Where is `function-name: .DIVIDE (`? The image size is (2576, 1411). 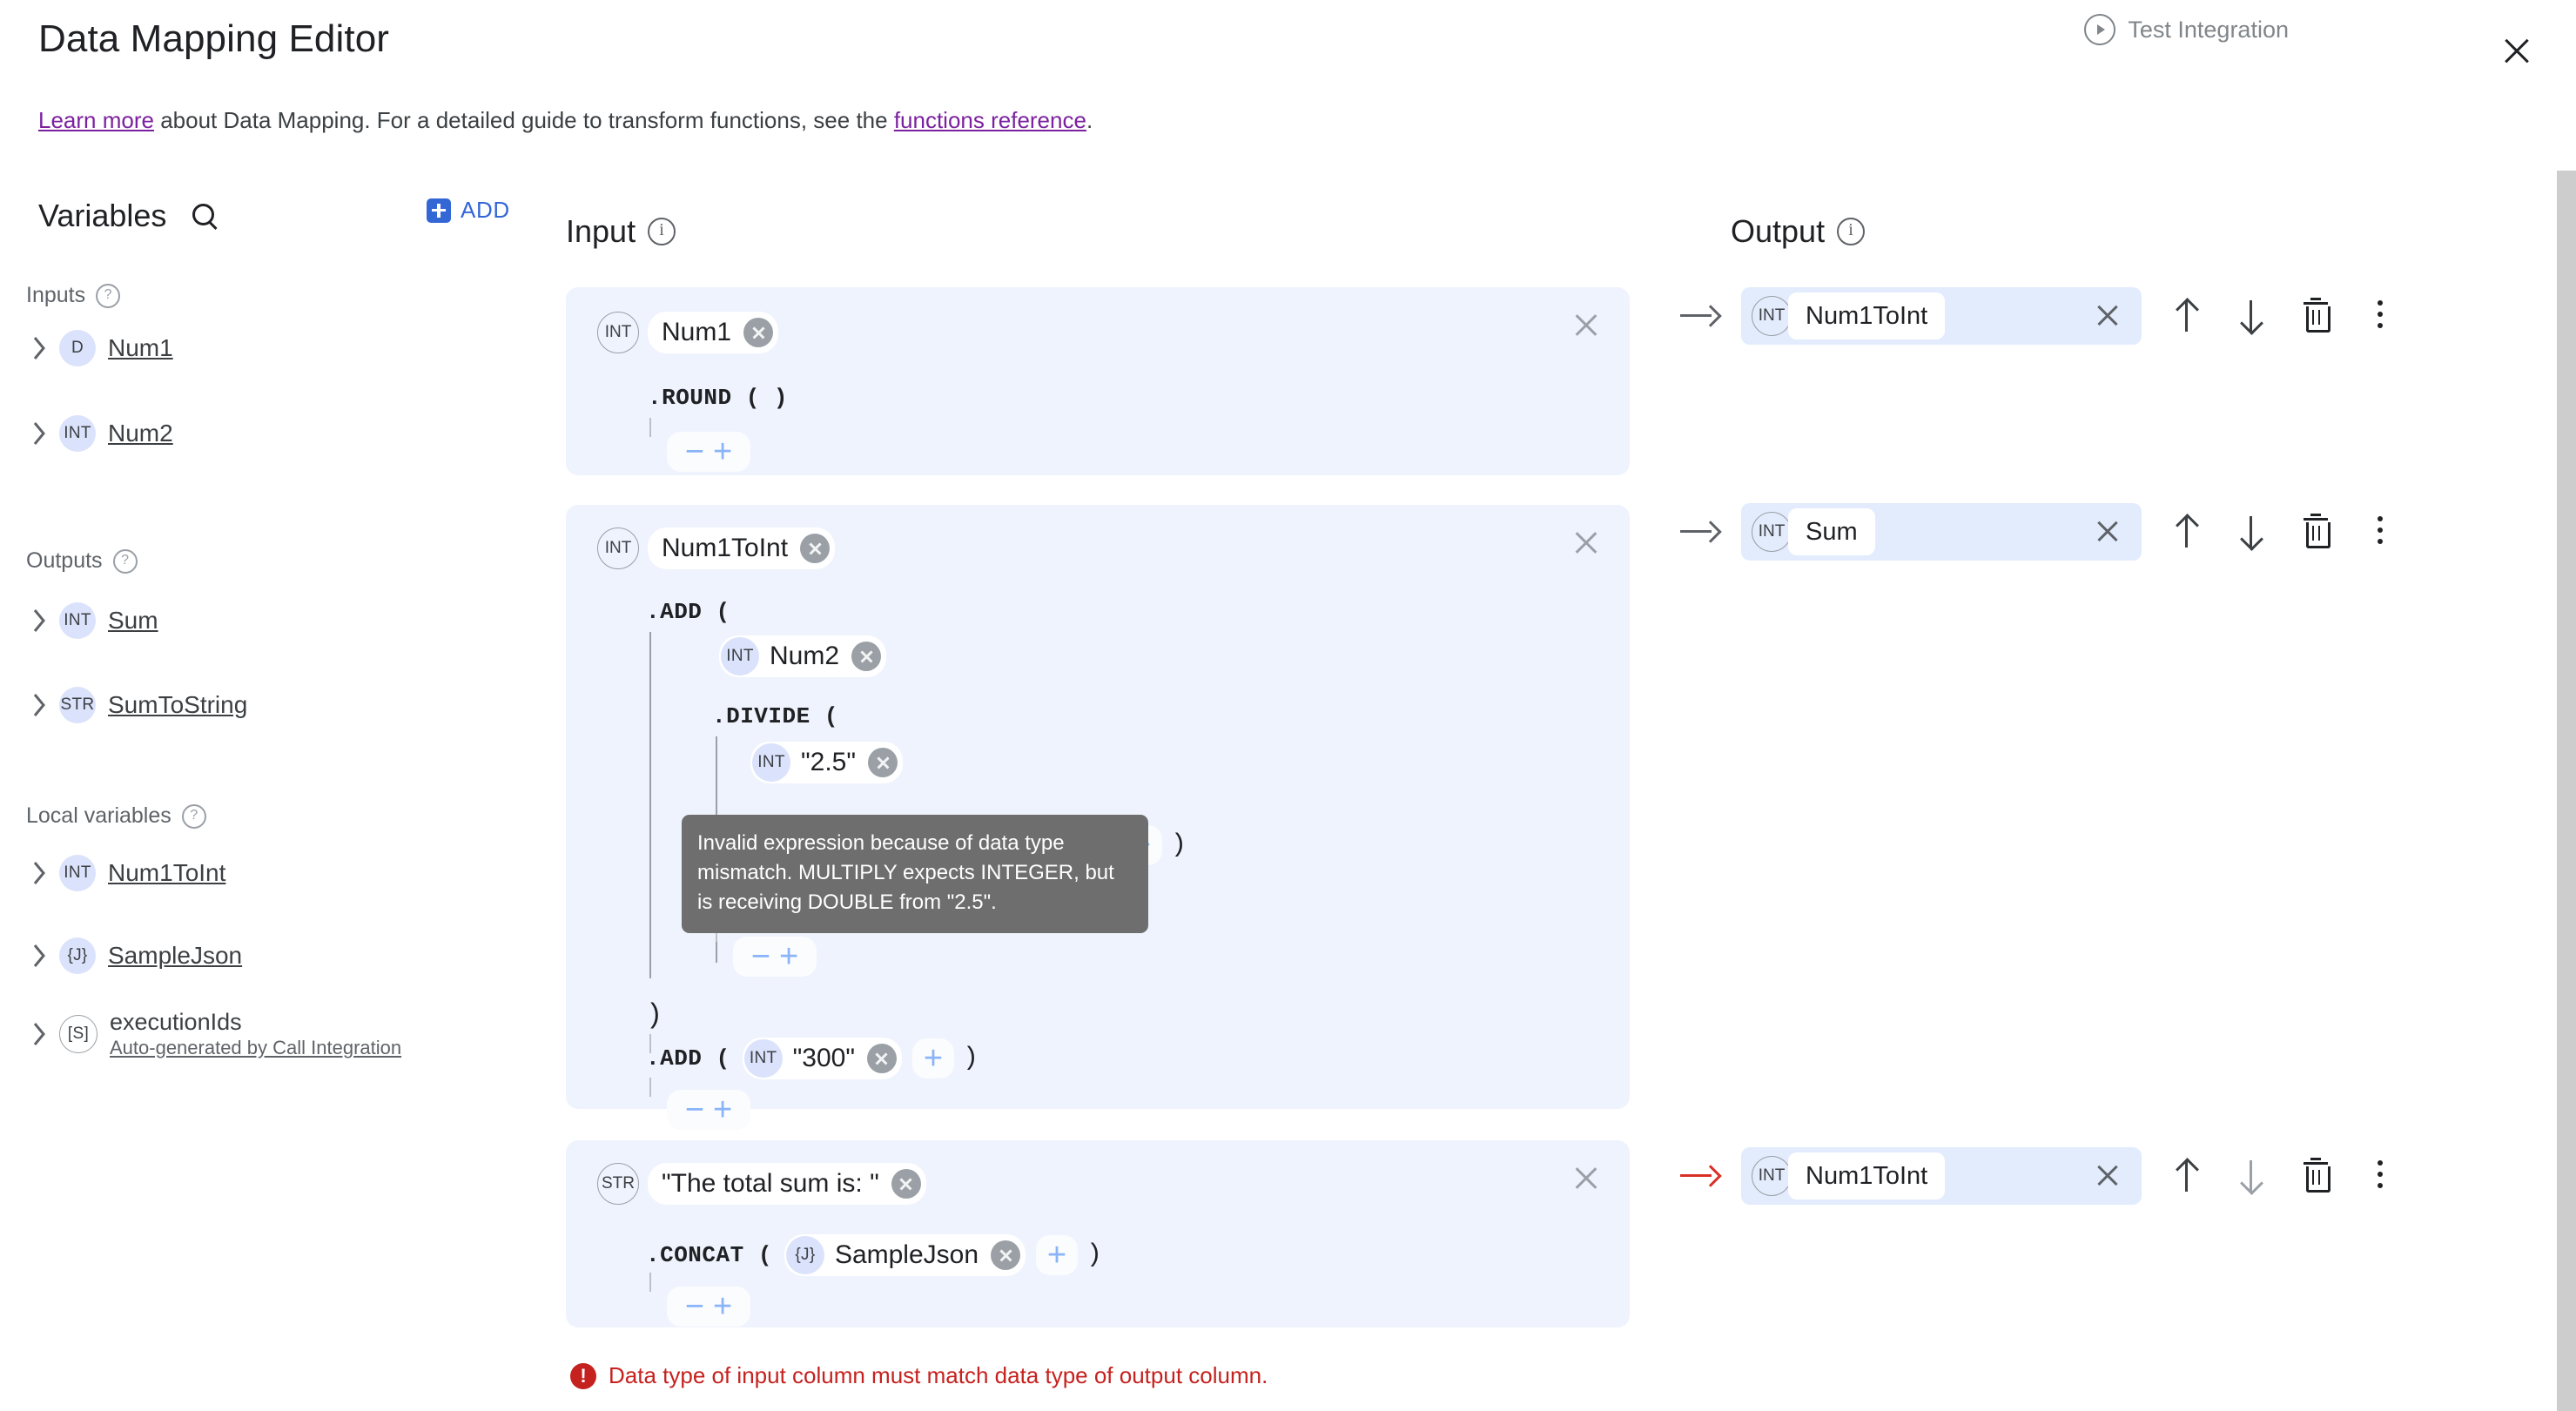 function-name: .DIVIDE ( is located at coordinates (775, 716).